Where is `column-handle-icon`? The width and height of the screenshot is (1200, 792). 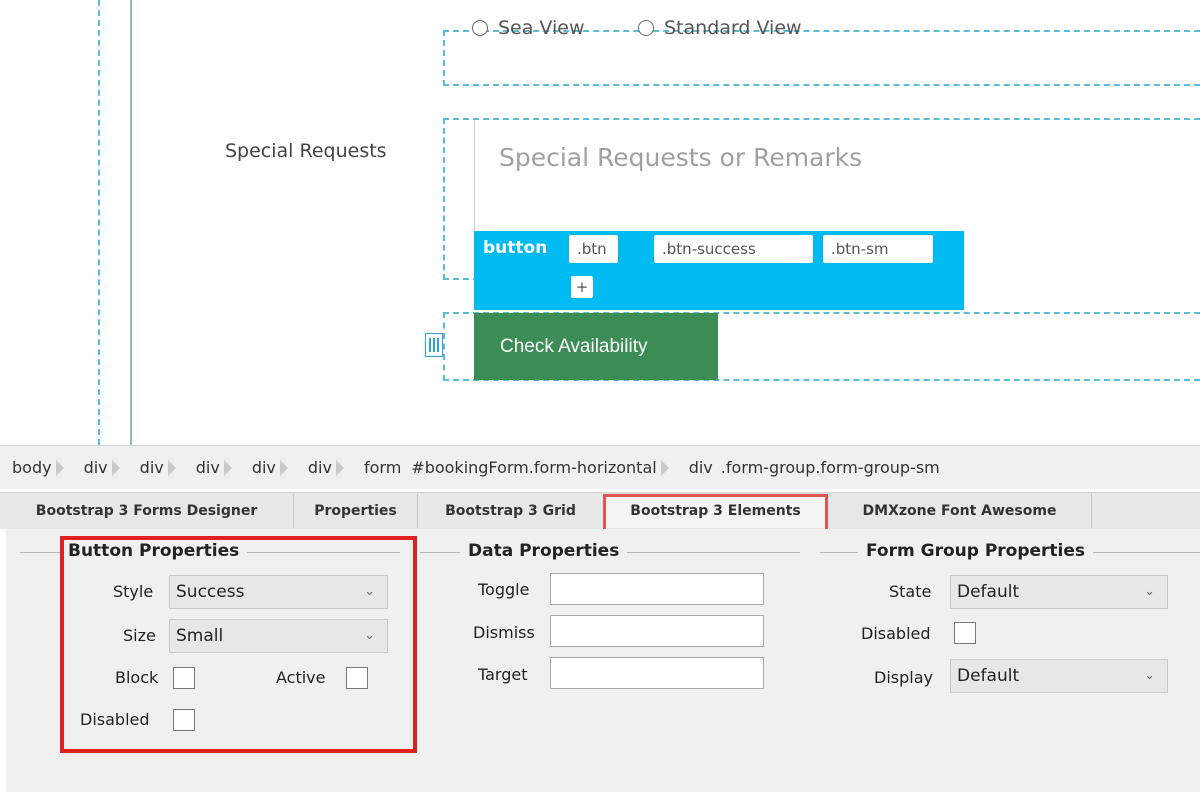 column-handle-icon is located at coordinates (434, 345).